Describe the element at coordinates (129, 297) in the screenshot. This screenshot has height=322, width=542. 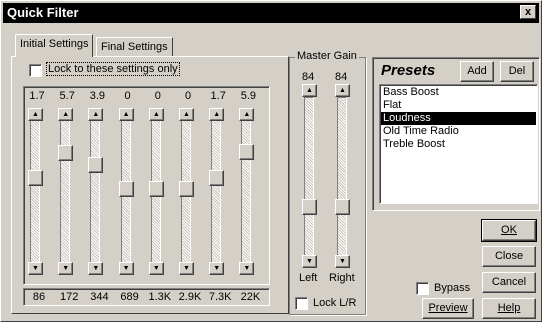
I see `frequency-label: 689` at that location.